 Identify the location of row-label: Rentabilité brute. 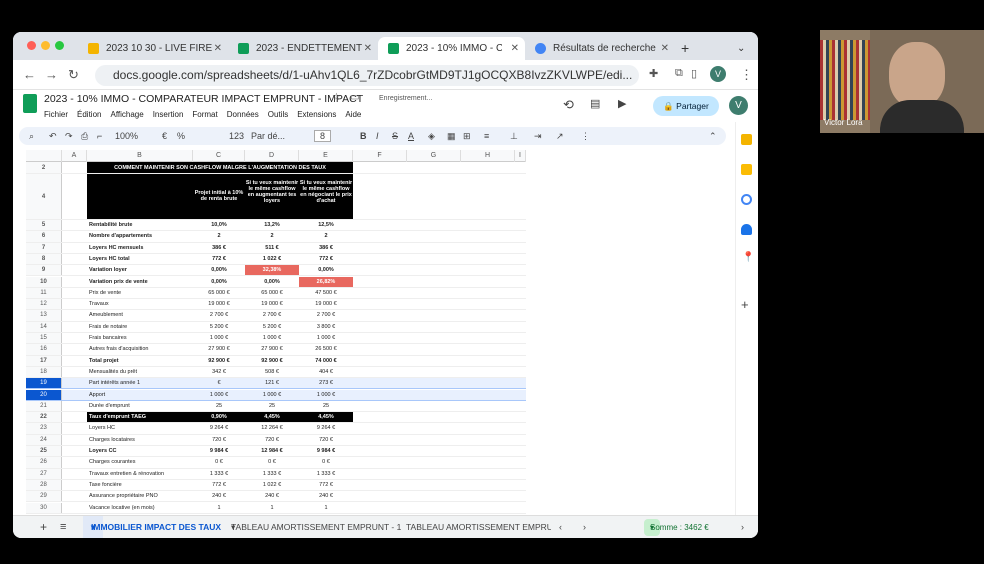
(140, 225).